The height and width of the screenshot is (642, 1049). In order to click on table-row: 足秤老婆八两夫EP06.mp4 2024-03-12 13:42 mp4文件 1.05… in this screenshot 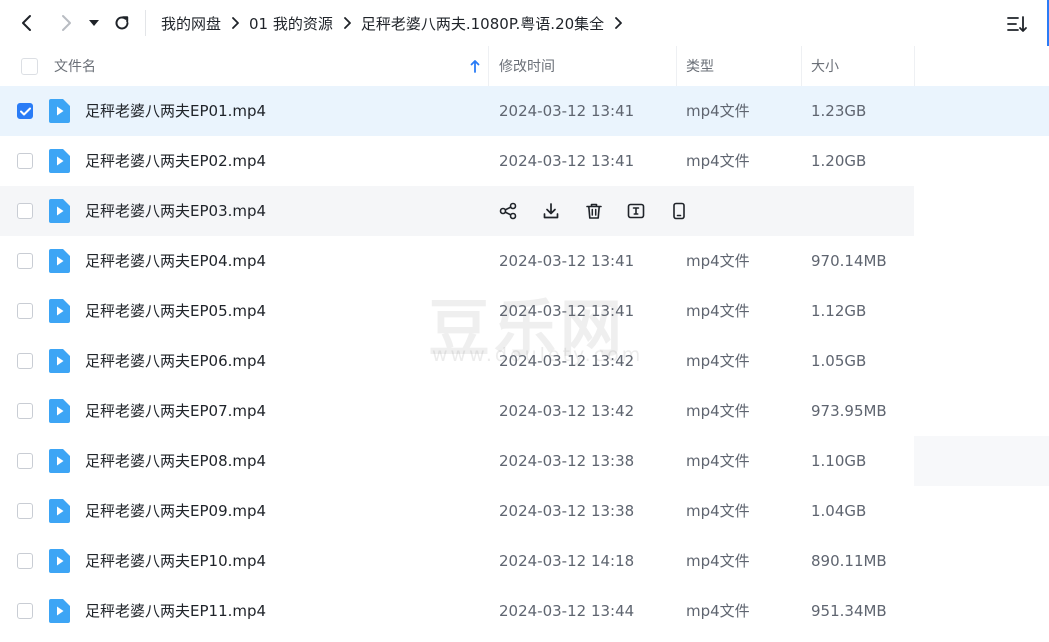, I will do `click(524, 361)`.